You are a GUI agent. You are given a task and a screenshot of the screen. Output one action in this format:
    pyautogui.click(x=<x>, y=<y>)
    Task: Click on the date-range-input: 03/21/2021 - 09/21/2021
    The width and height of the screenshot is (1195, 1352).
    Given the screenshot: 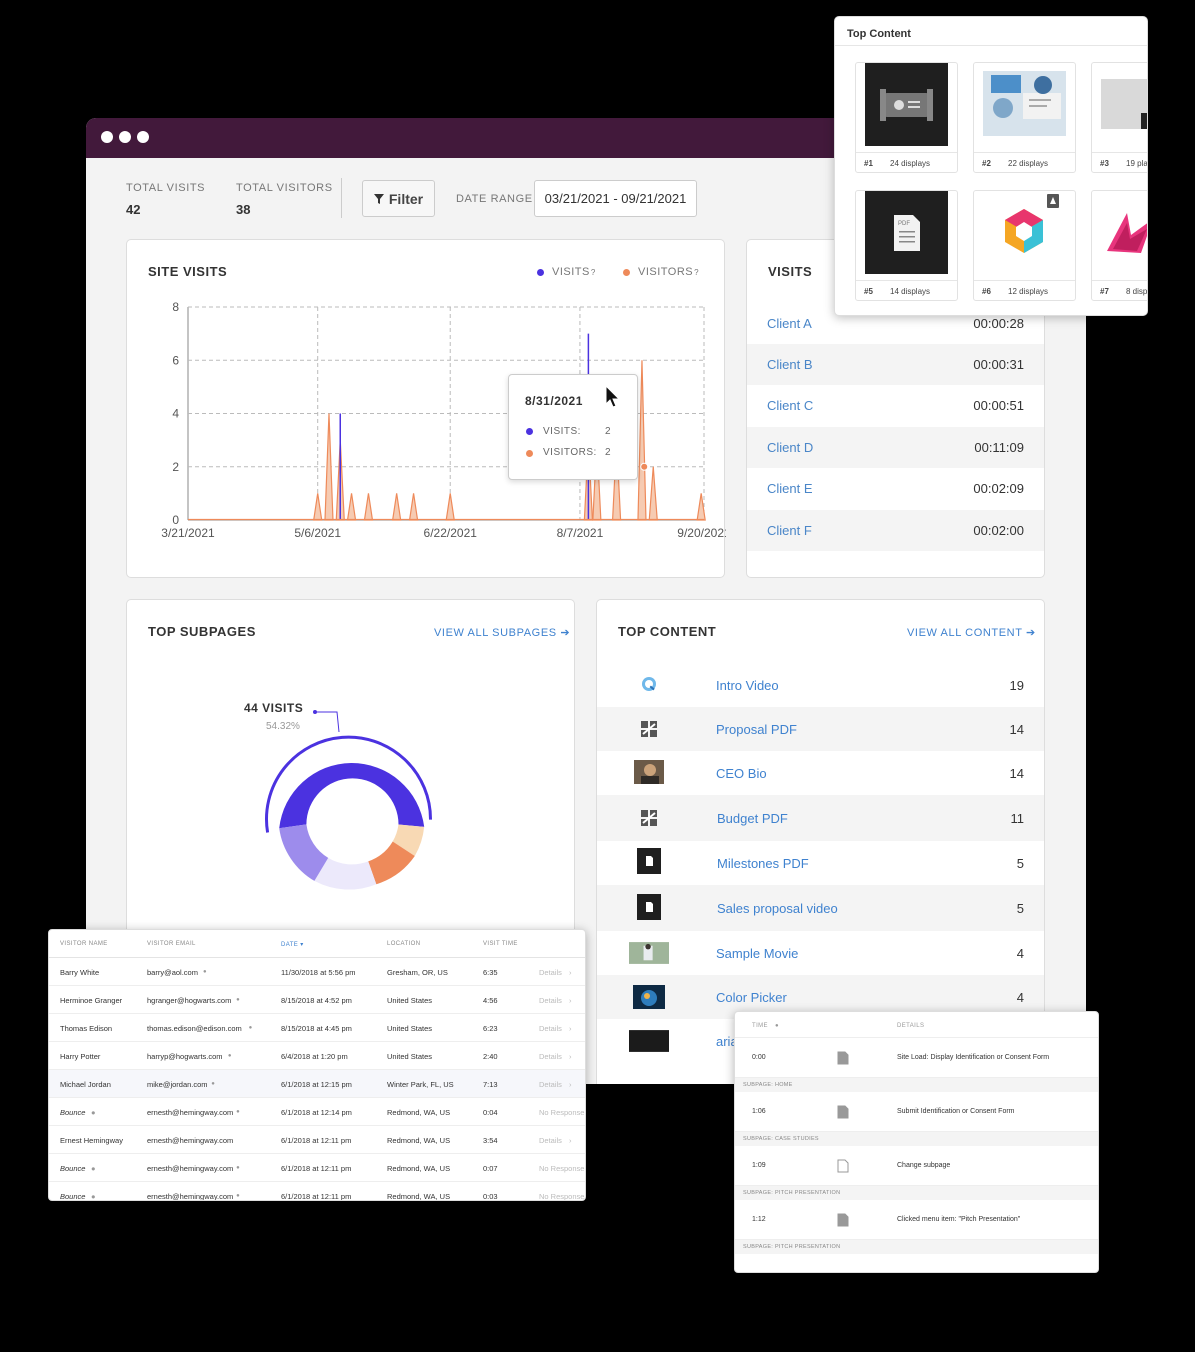 What is the action you would take?
    pyautogui.click(x=615, y=198)
    